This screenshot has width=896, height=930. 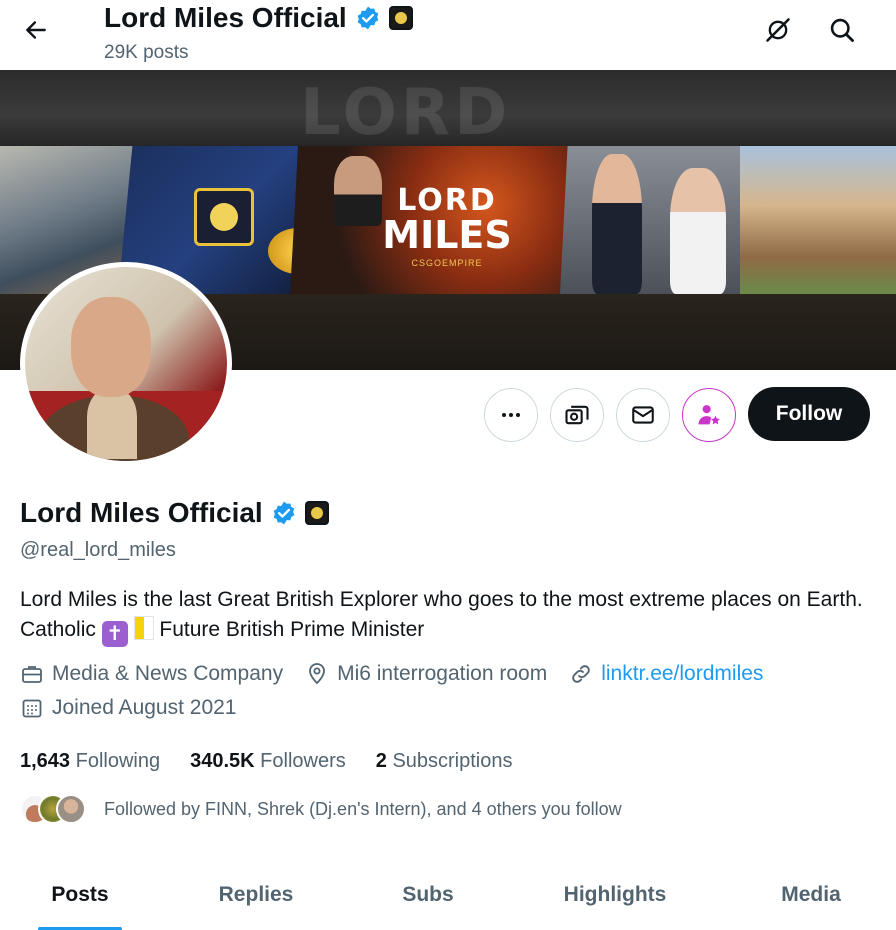 What do you see at coordinates (682, 674) in the screenshot?
I see `profile-link-text: linktr.ee/lordmiles` at bounding box center [682, 674].